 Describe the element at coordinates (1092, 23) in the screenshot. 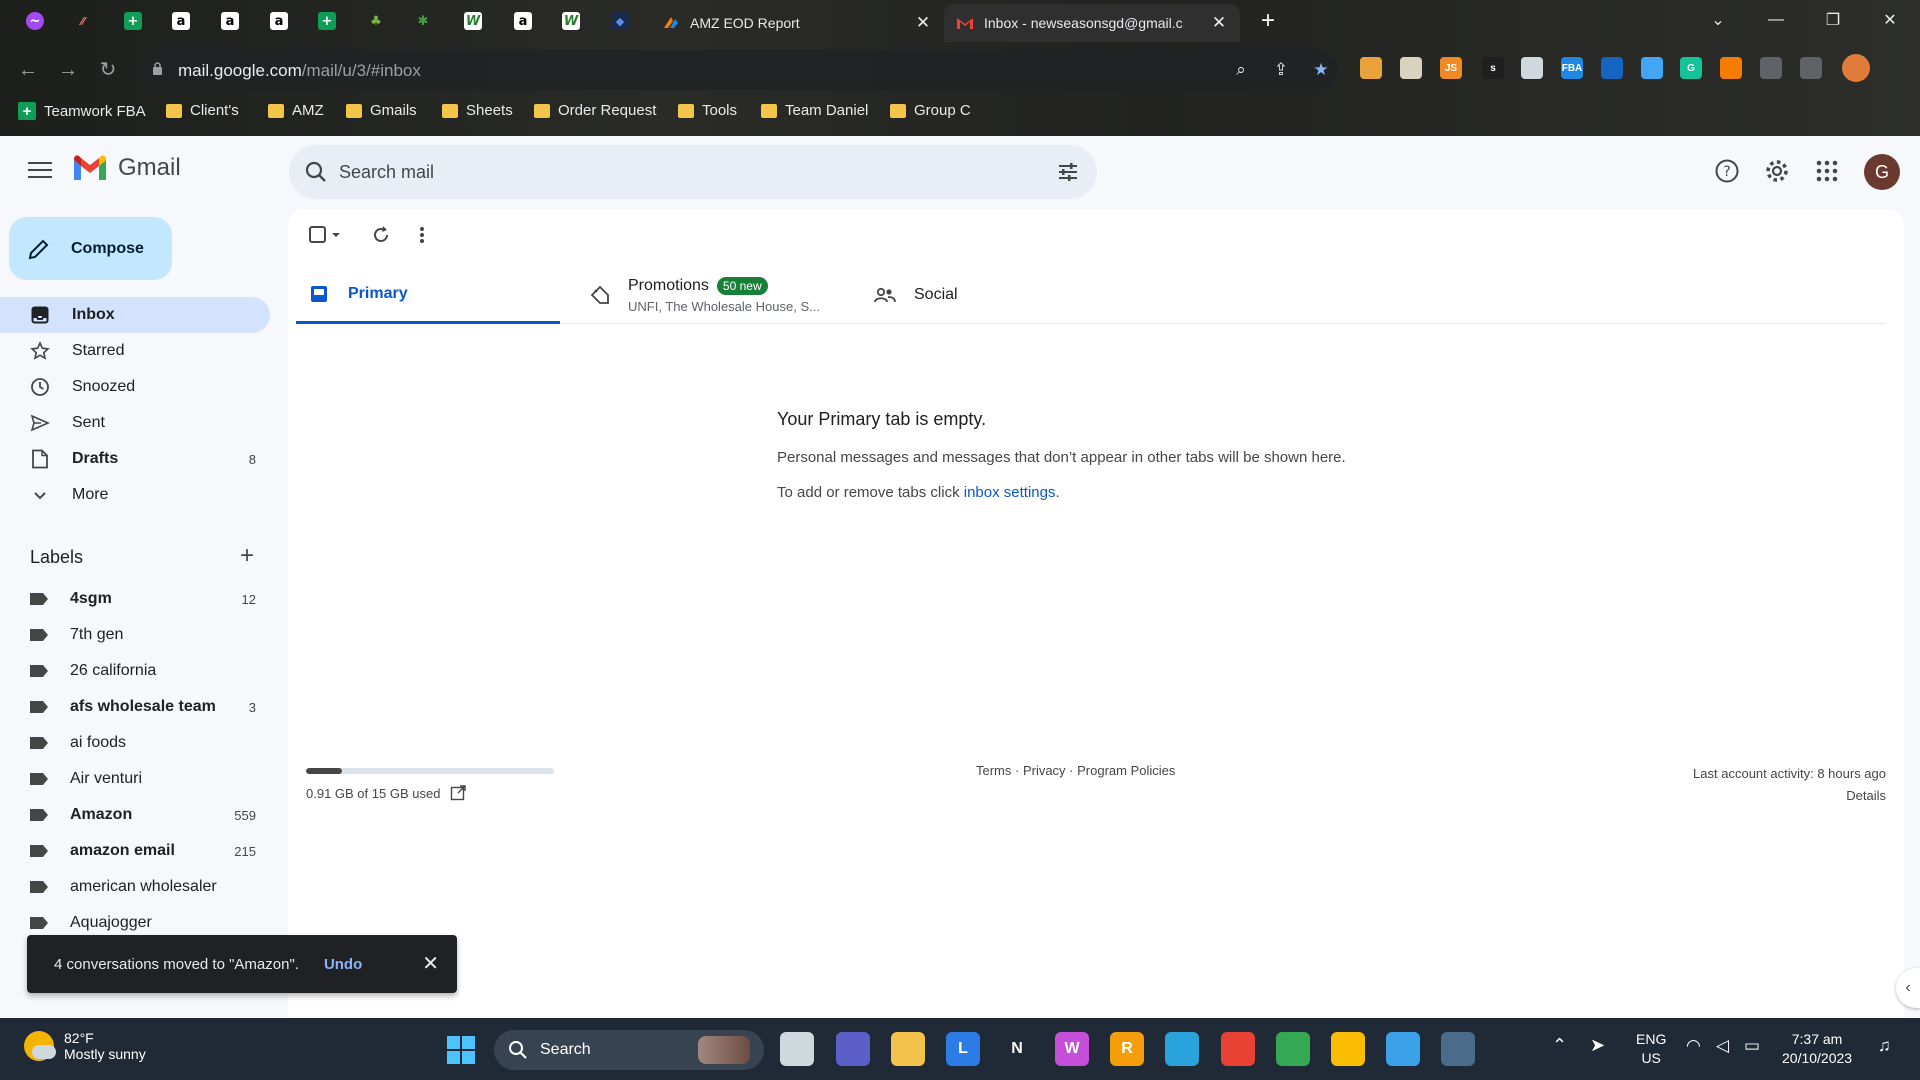

I see `tab-gmail-inbox: Inbox - newseasonsgd@gmail.c ✕` at that location.